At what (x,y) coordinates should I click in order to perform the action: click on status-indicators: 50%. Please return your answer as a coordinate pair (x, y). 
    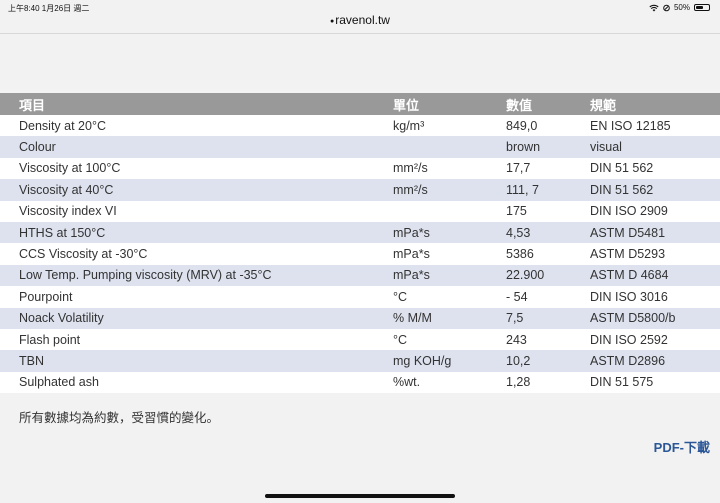
    Looking at the image, I should click on (679, 7).